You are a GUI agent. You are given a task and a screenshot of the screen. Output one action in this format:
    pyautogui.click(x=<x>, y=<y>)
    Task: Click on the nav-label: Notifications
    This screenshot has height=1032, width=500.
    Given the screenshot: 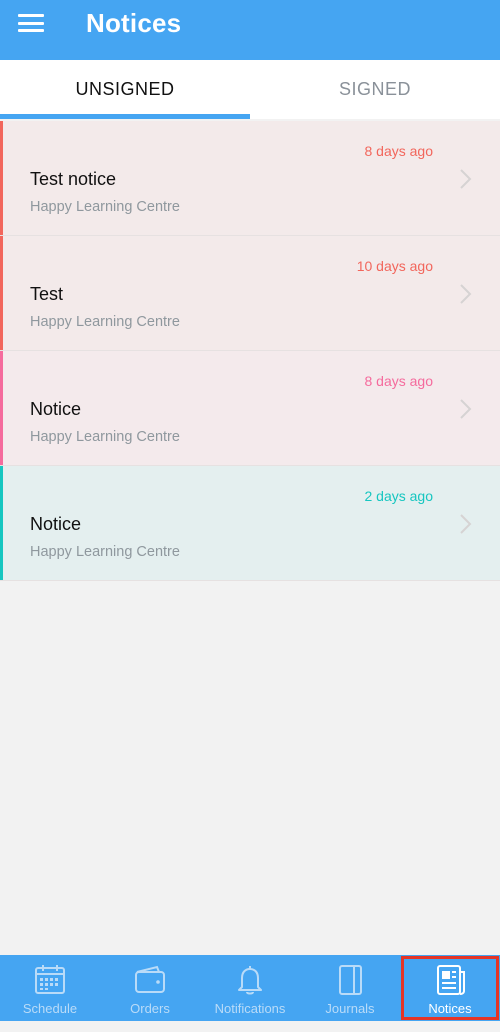 What is the action you would take?
    pyautogui.click(x=250, y=1008)
    